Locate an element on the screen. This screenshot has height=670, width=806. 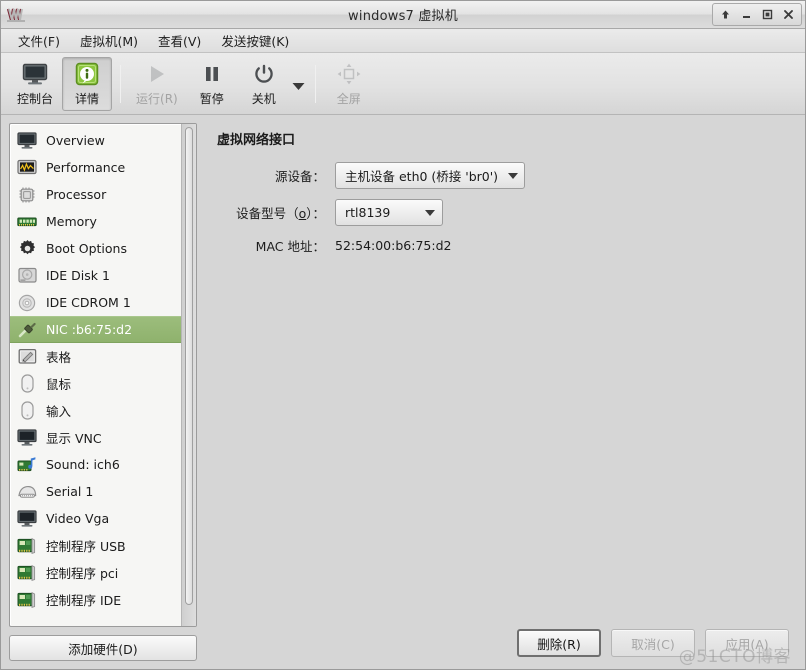
sidebar-item-label: Serial 1 is located at coordinates (70, 491).